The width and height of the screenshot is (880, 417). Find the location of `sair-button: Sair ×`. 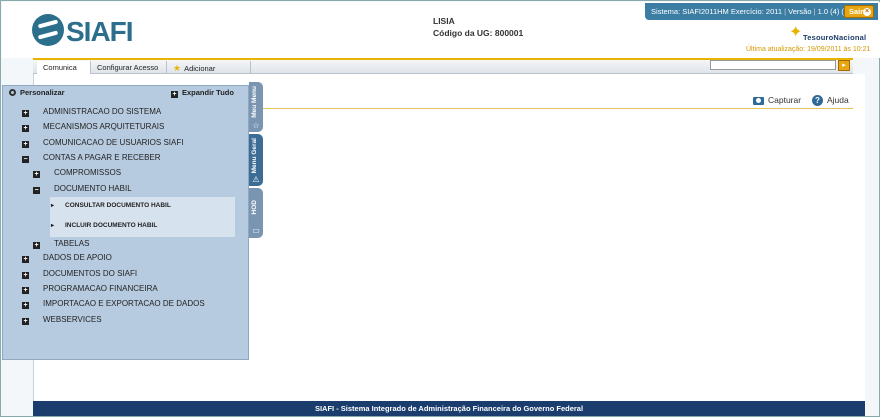

sair-button: Sair × is located at coordinates (859, 11).